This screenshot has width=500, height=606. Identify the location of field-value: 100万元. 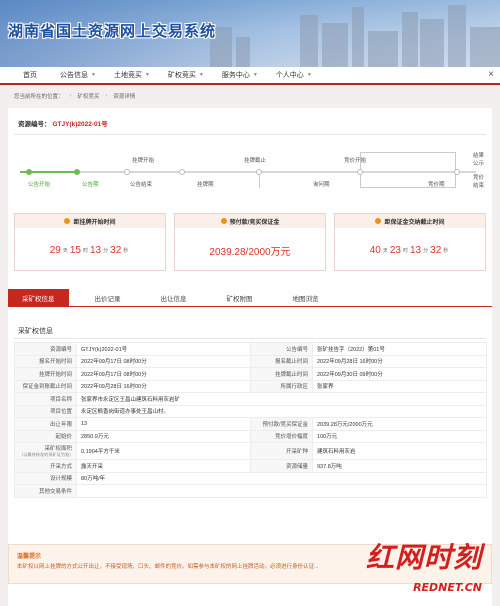
(399, 436).